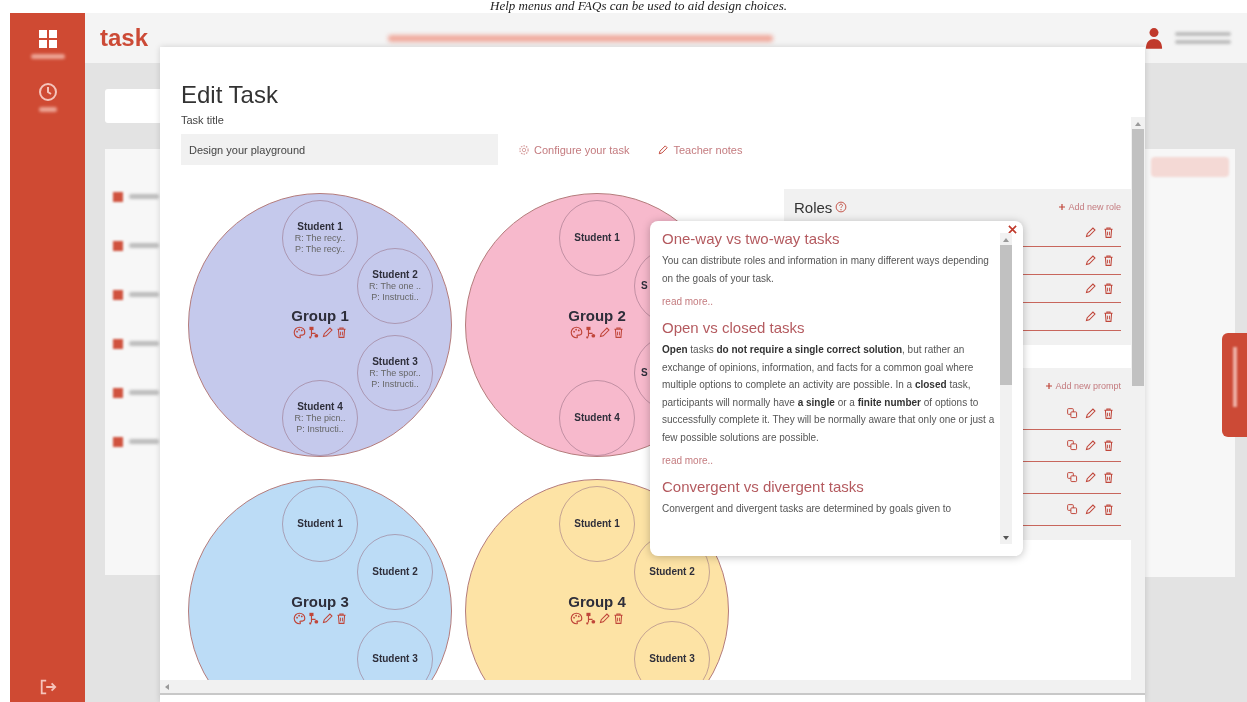 The height and width of the screenshot is (702, 1247). What do you see at coordinates (524, 149) in the screenshot?
I see `settings-icon` at bounding box center [524, 149].